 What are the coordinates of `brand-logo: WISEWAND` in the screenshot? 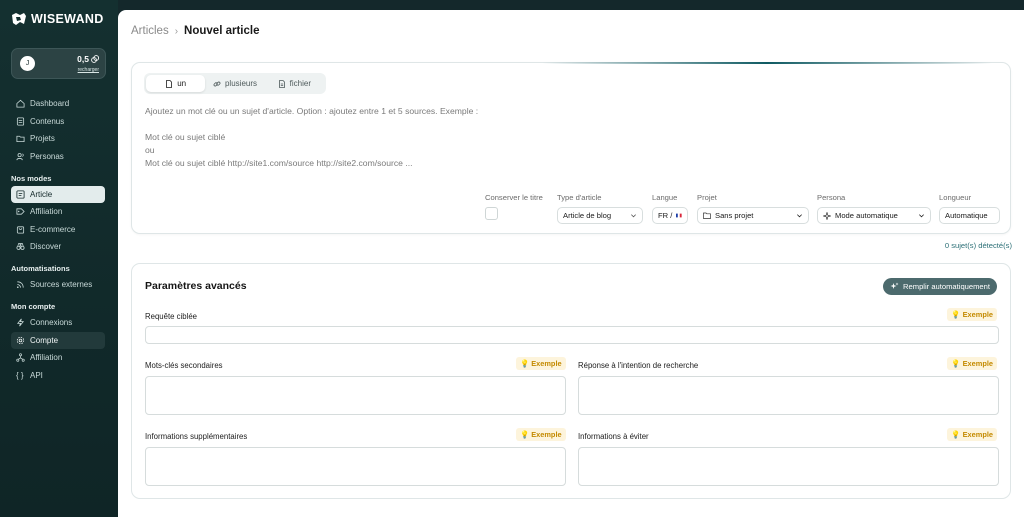 It's located at (59, 19).